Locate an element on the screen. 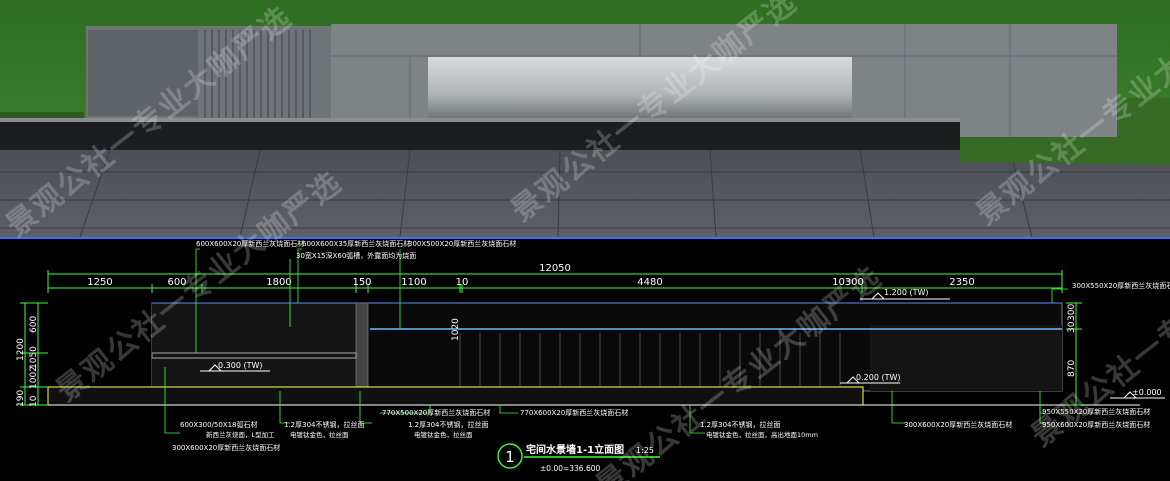  base-elevation: ±0.00=336.600 is located at coordinates (570, 468).